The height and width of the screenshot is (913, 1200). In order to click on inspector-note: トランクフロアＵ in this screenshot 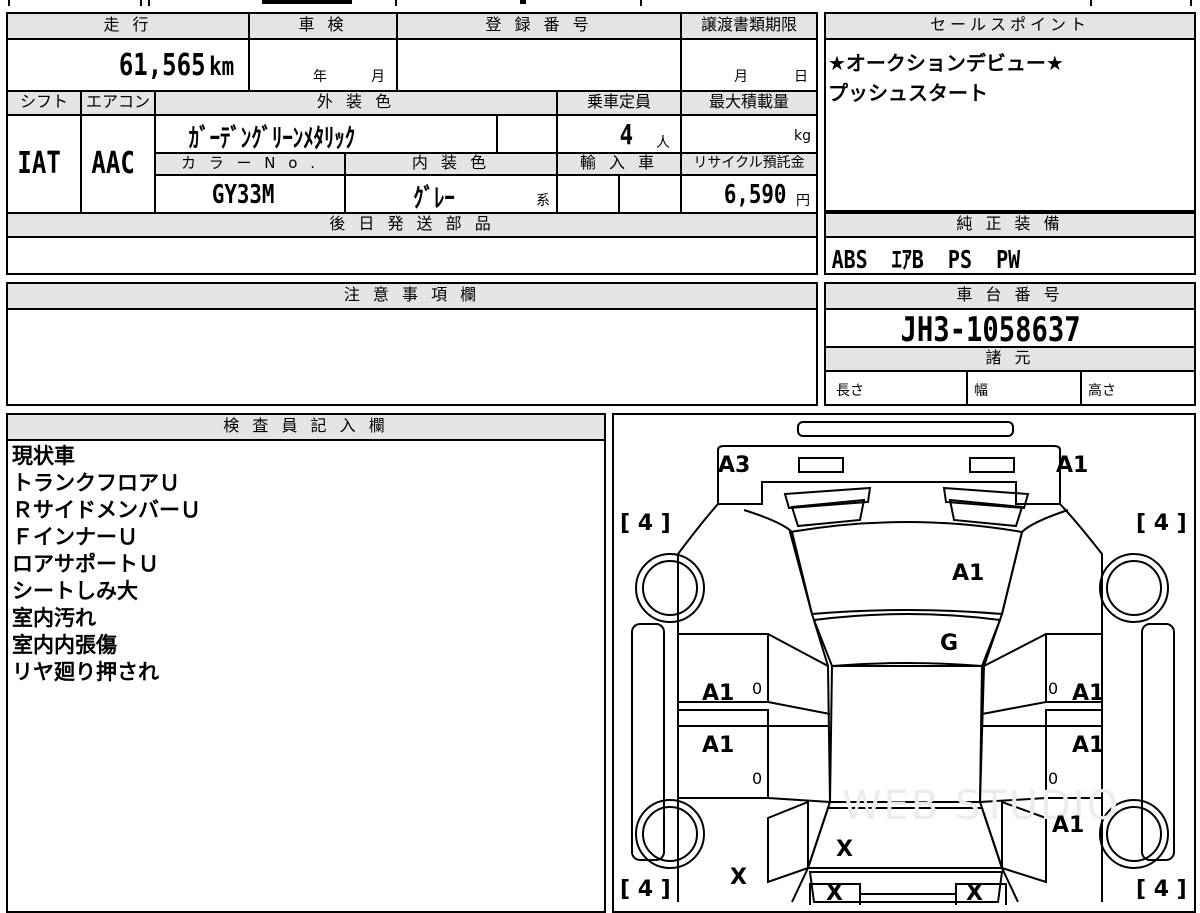, I will do `click(96, 483)`.